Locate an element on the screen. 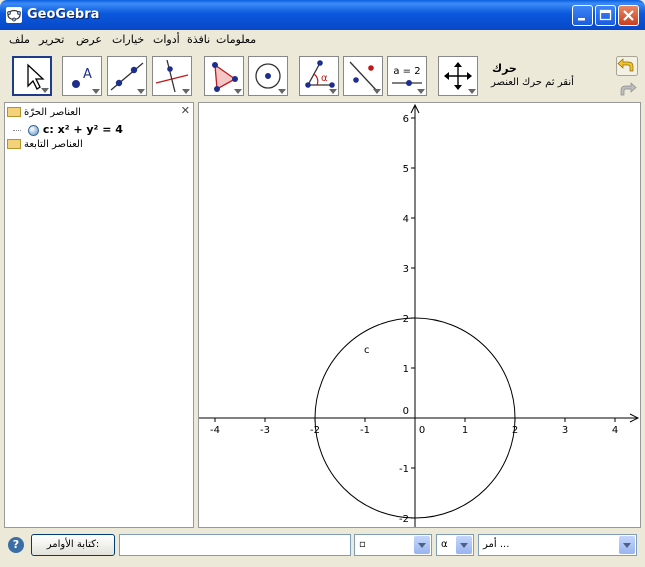 Image resolution: width=645 pixels, height=567 pixels. free-objects-folder: العناصر الحرّة is located at coordinates (44, 112).